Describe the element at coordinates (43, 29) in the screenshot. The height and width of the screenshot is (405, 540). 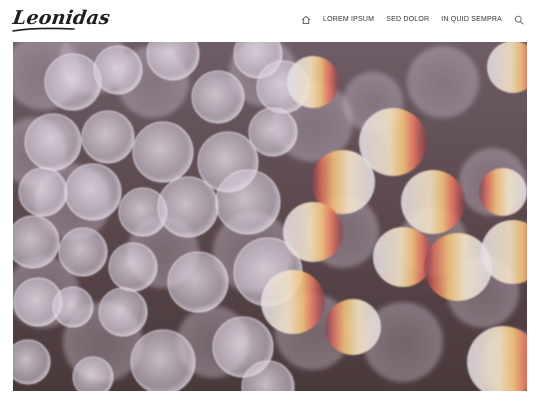
I see `logo-underline` at that location.